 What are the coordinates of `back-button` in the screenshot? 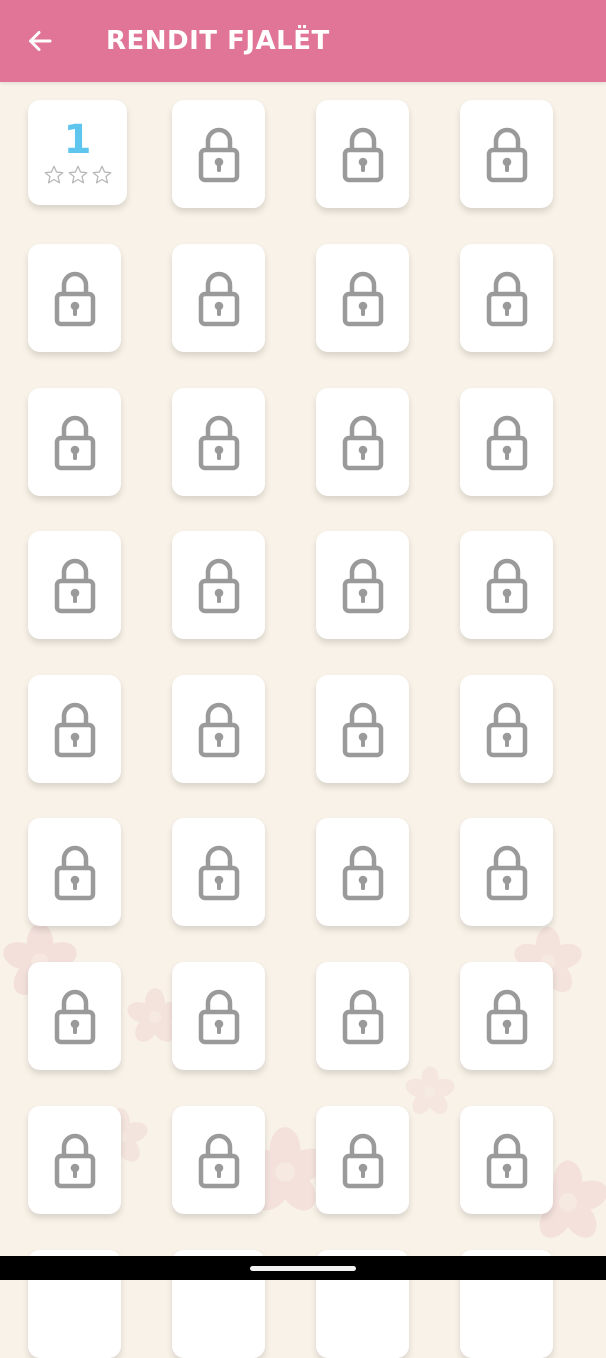 It's located at (40, 41).